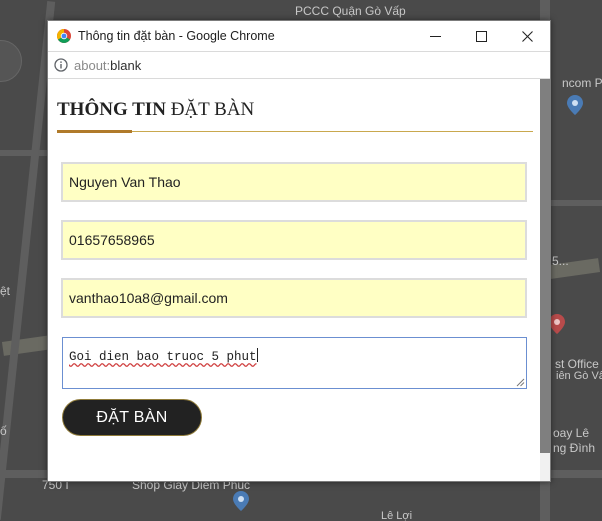 The height and width of the screenshot is (521, 602). What do you see at coordinates (132, 417) in the screenshot?
I see `book-table-button: ĐẶT BÀN` at bounding box center [132, 417].